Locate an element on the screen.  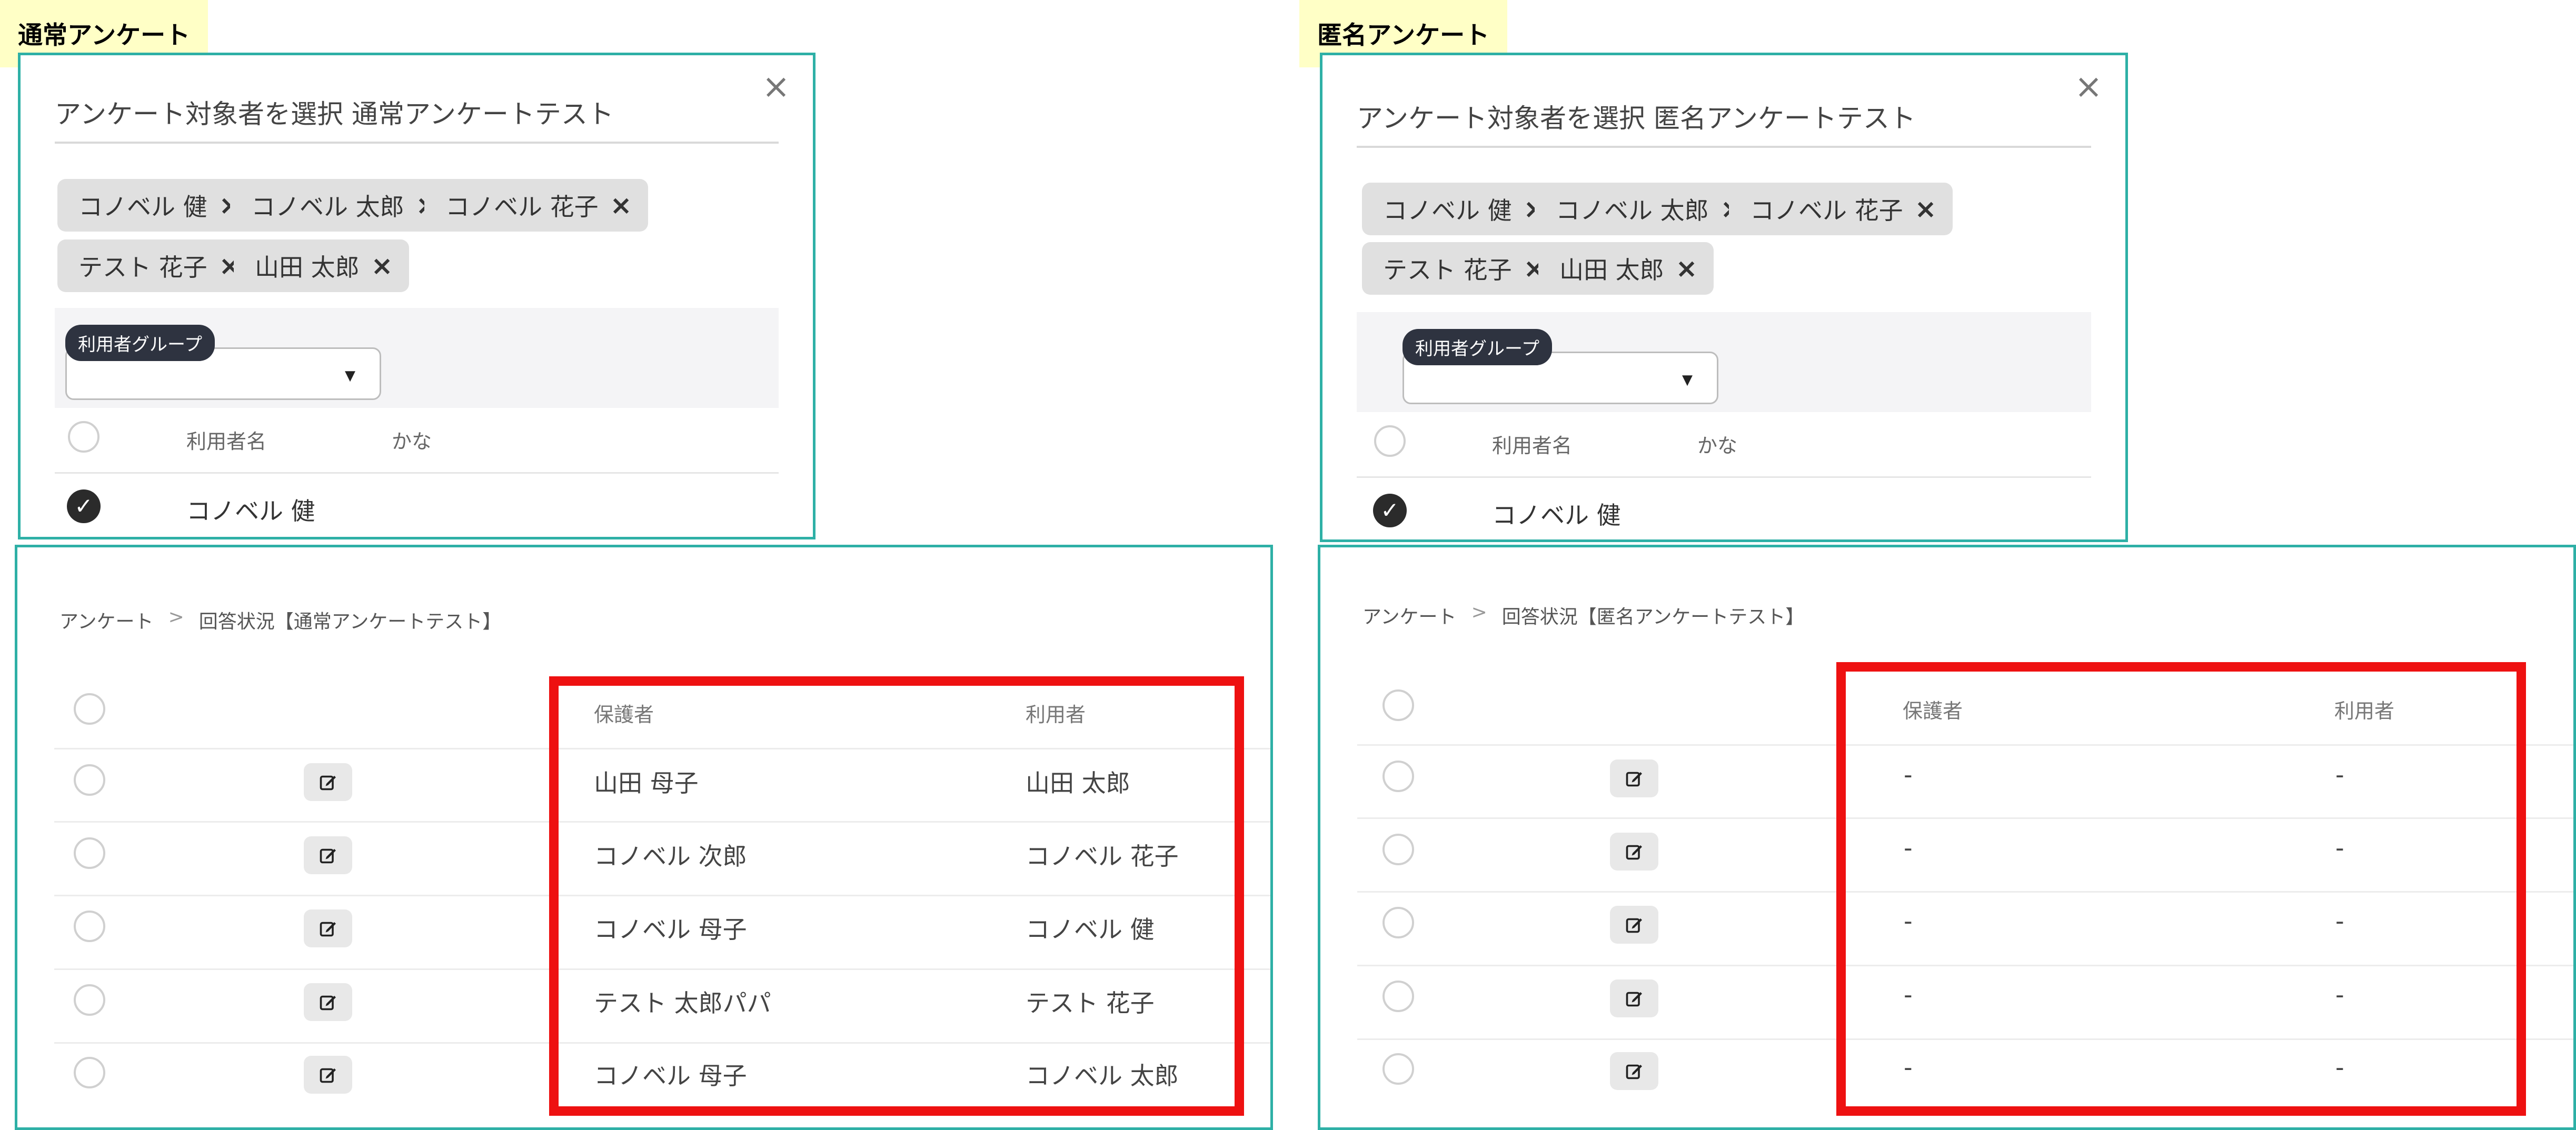
breadcrumb: アンケート > 回答状況【匿名アンケートテスト】 is located at coordinates (1583, 615).